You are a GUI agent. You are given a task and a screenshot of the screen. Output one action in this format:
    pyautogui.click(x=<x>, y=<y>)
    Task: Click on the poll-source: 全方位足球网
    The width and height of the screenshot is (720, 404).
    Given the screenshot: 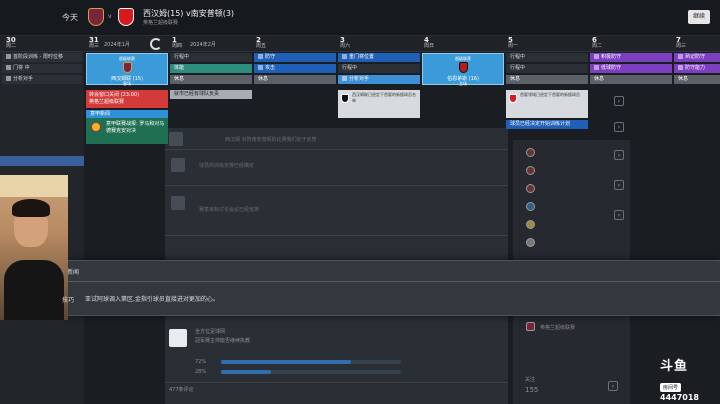 What is the action you would take?
    pyautogui.click(x=210, y=332)
    